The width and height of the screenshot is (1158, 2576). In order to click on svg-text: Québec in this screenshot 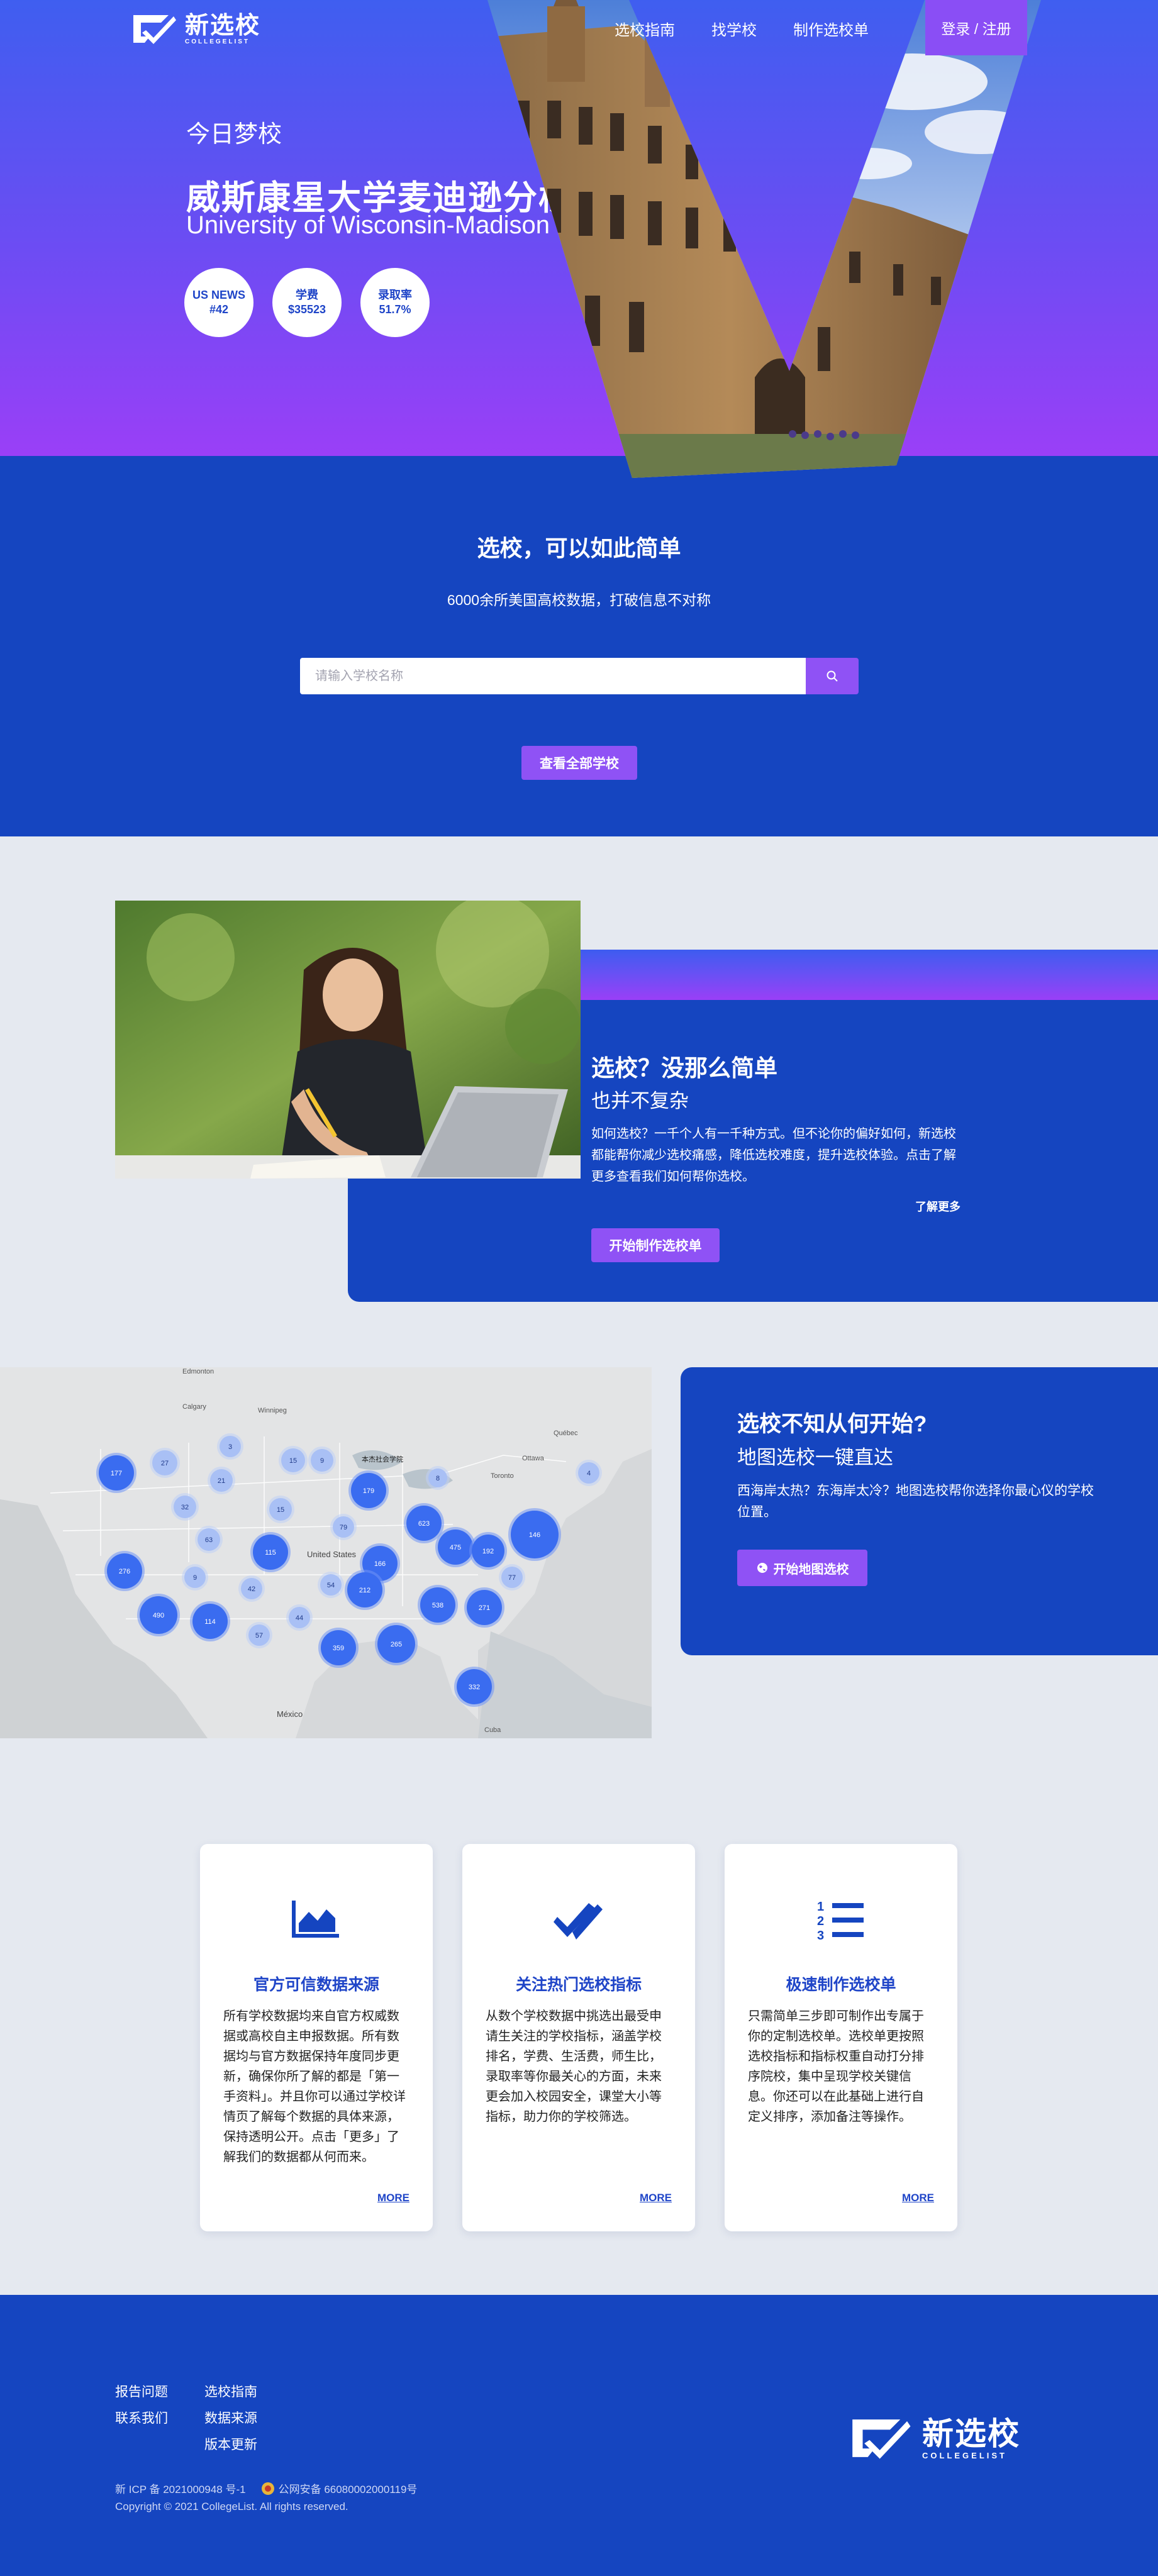, I will do `click(566, 1433)`.